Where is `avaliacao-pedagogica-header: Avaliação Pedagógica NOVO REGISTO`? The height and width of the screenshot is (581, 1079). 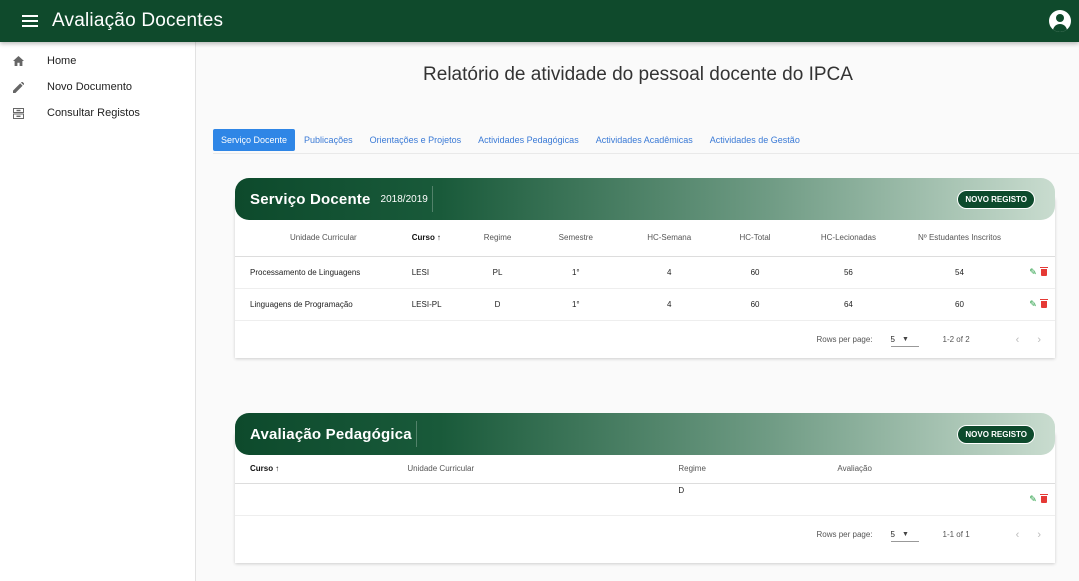 avaliacao-pedagogica-header: Avaliação Pedagógica NOVO REGISTO is located at coordinates (645, 434).